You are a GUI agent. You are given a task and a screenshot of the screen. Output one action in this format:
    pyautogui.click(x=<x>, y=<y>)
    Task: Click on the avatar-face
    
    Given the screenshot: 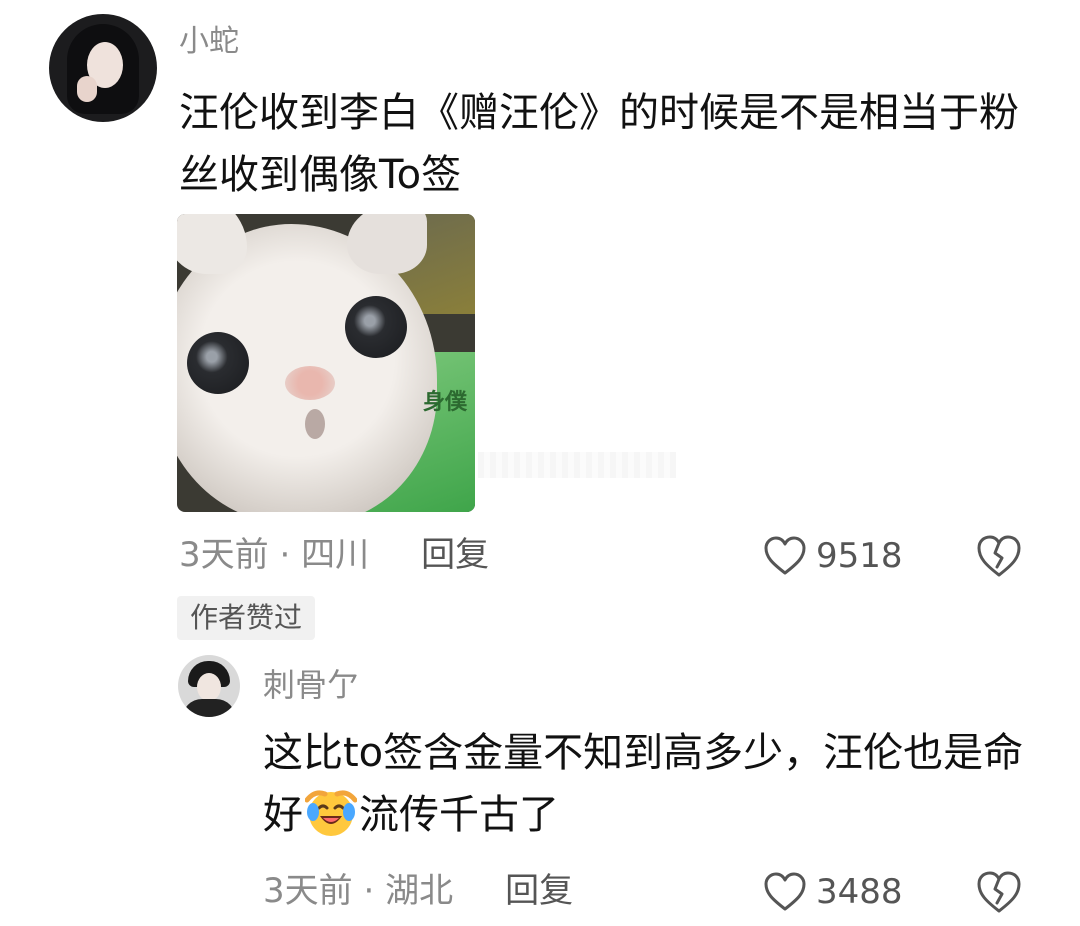 What is the action you would take?
    pyautogui.click(x=209, y=687)
    